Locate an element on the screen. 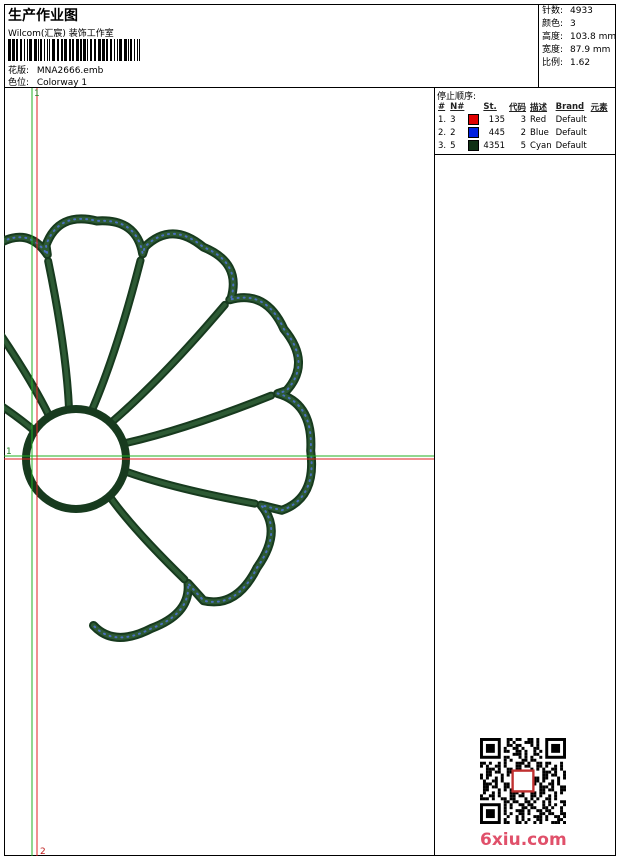 This screenshot has width=620, height=860. col-index: # is located at coordinates (442, 106).